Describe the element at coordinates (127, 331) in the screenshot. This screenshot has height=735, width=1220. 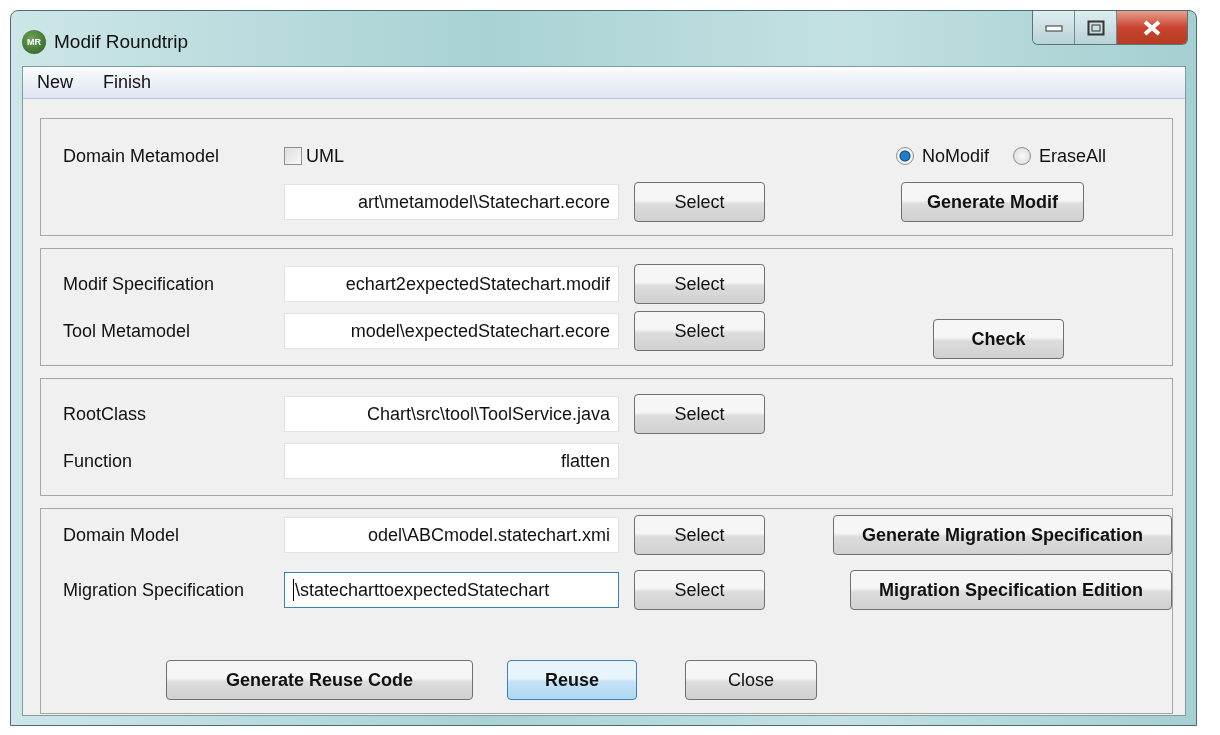
I see `field-label: Tool Metamodel` at that location.